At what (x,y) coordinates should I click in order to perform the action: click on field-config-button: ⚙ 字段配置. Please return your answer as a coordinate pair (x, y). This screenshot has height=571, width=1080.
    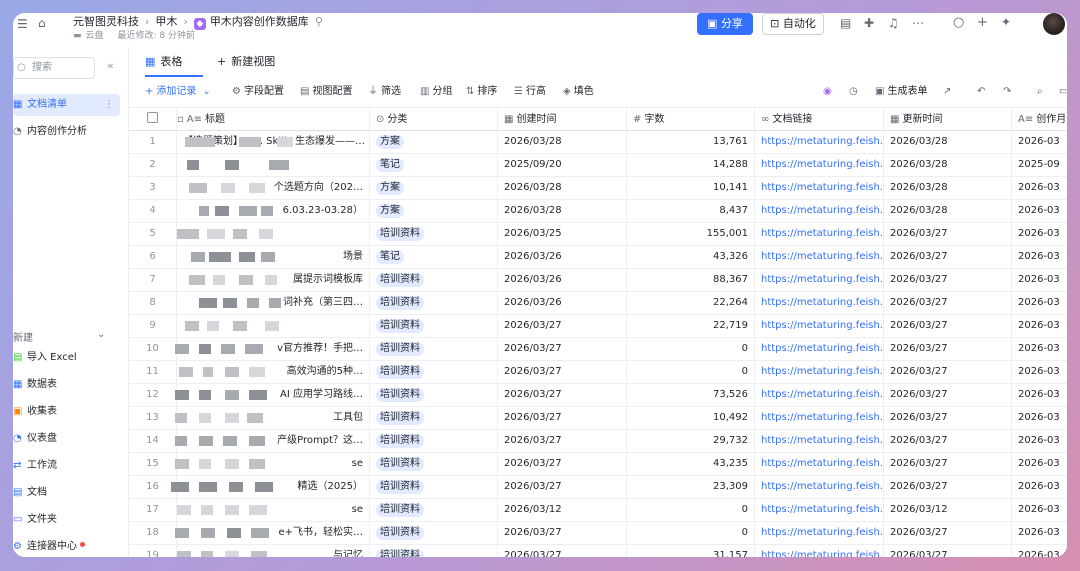
    Looking at the image, I should click on (258, 92).